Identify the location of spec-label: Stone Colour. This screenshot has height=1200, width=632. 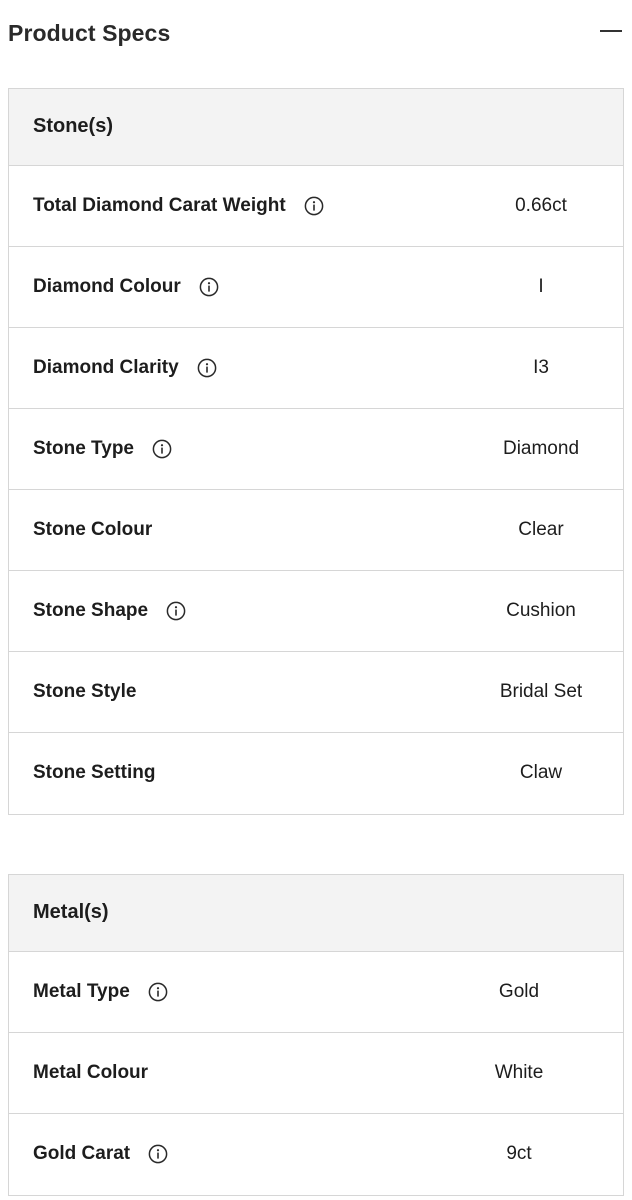
(93, 529).